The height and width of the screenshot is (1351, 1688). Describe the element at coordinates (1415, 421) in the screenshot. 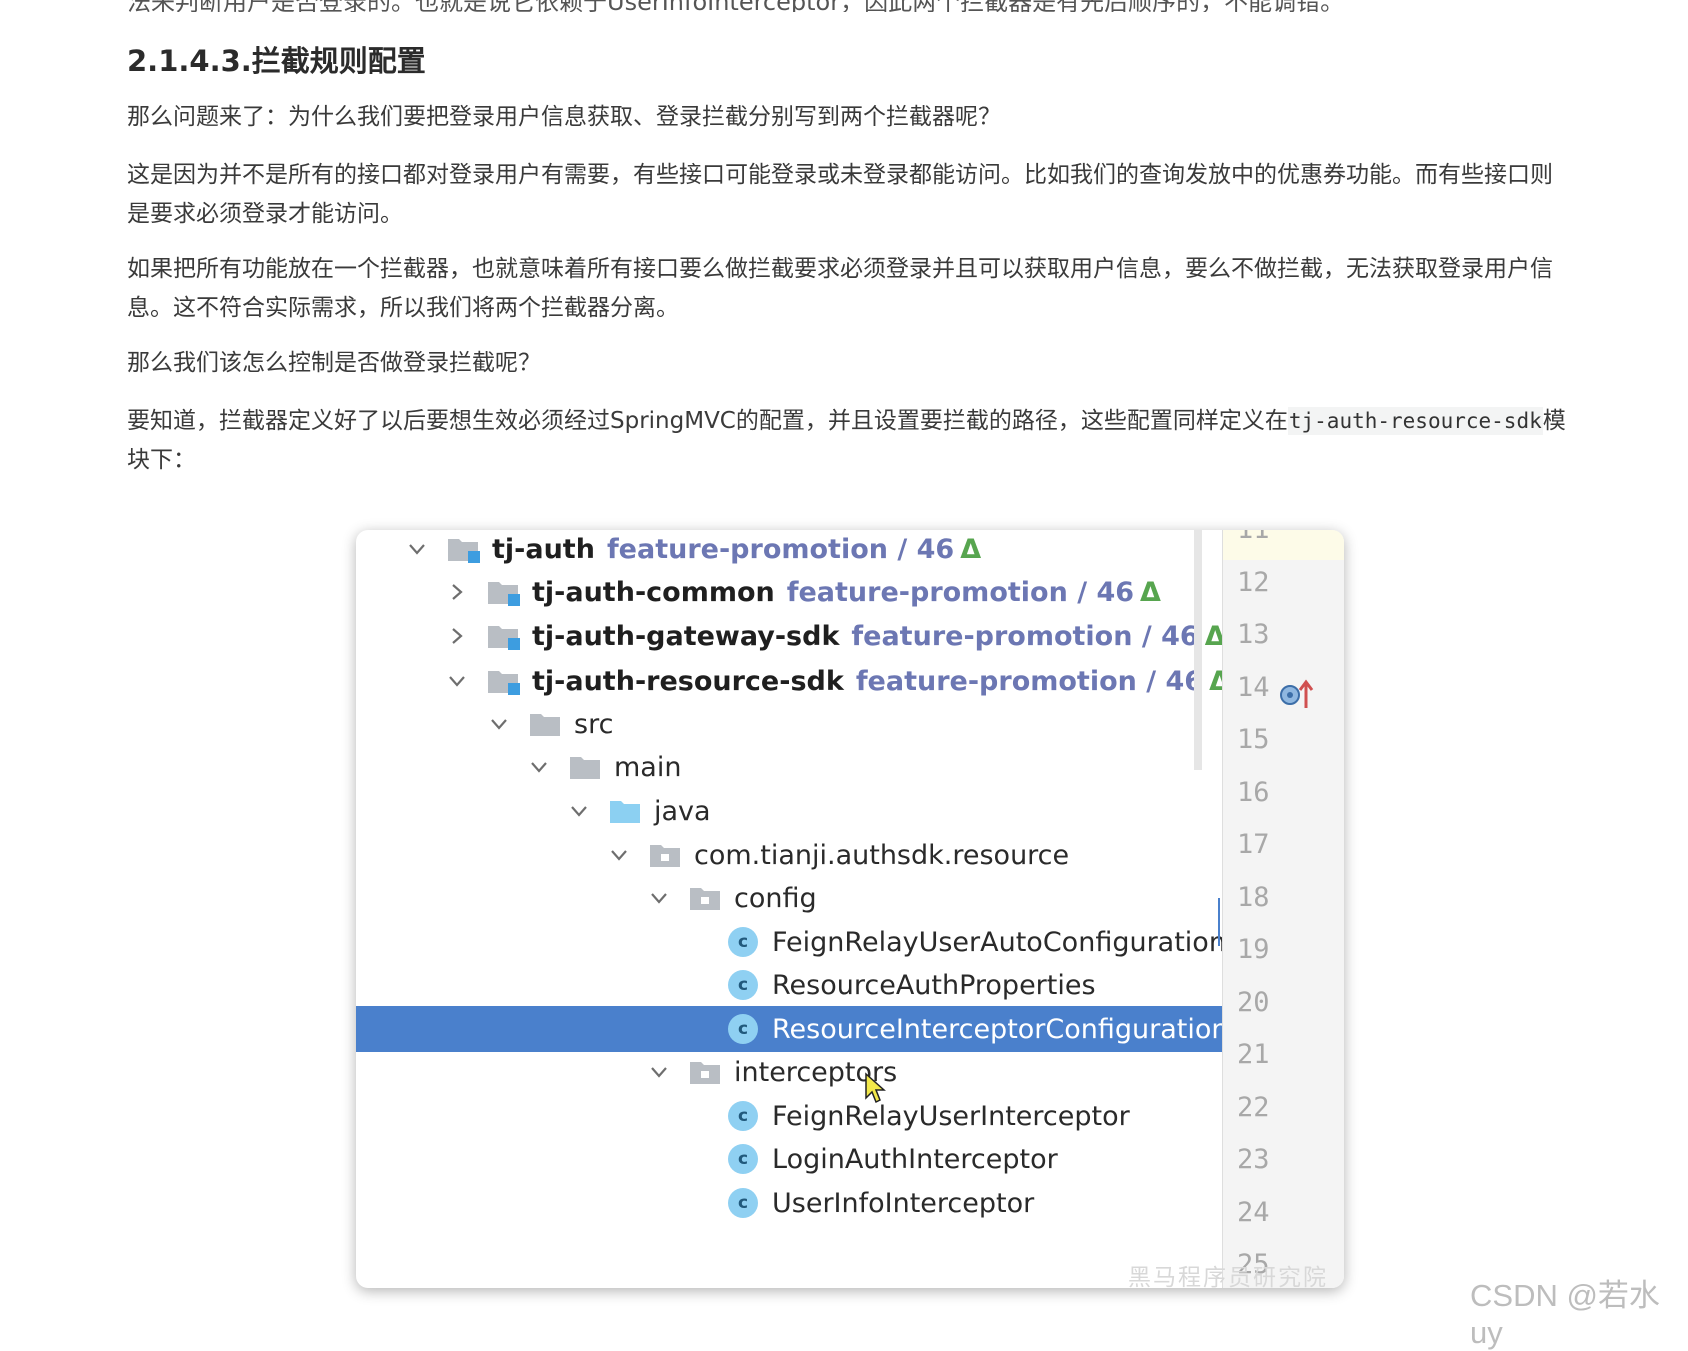

I see `inline-code-module: tj-auth-resource-sdk` at that location.